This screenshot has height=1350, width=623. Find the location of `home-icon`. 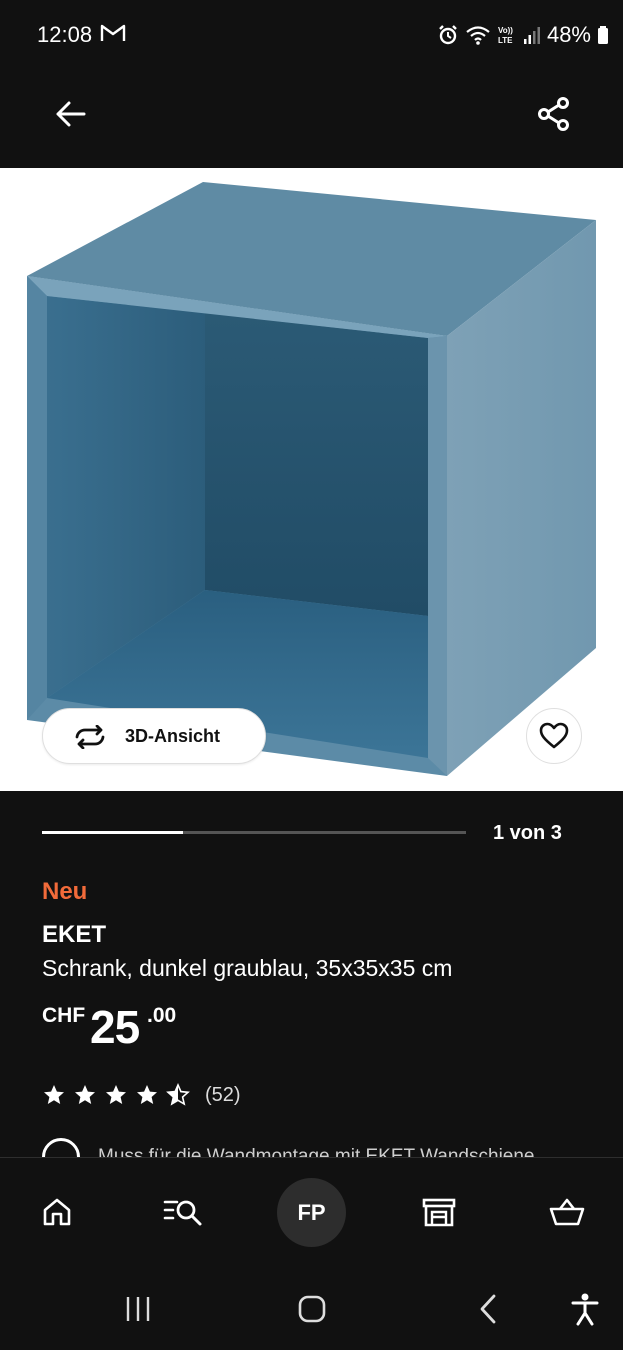

home-icon is located at coordinates (57, 1212).